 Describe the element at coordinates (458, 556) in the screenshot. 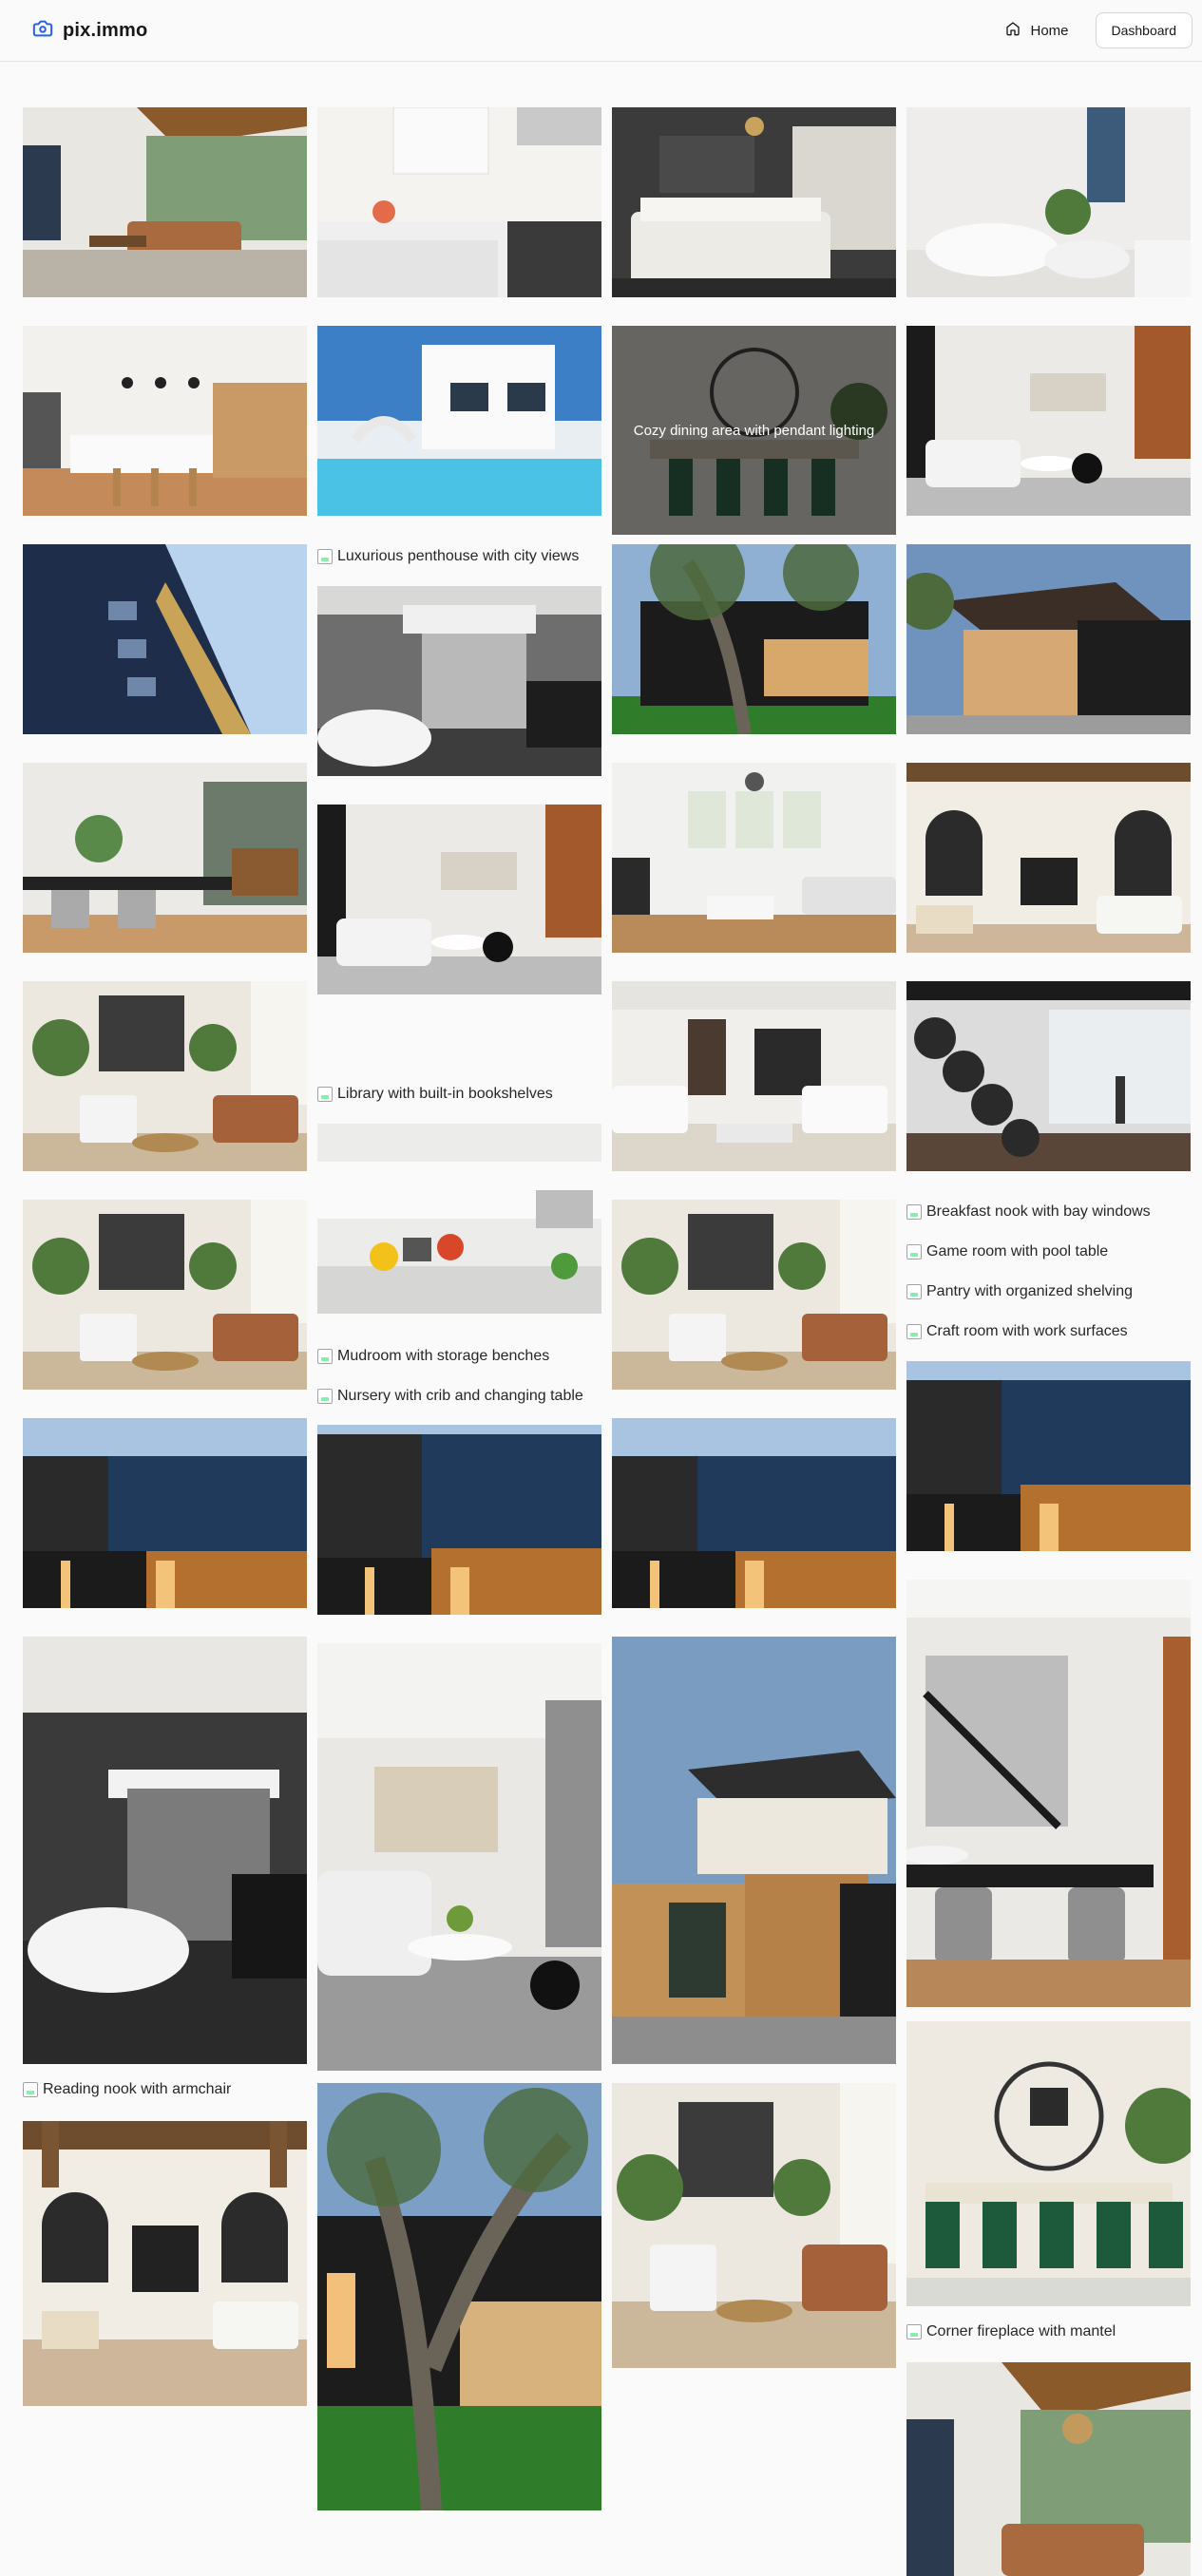

I see `broken-image-alt: Luxurious penthouse with city views` at that location.